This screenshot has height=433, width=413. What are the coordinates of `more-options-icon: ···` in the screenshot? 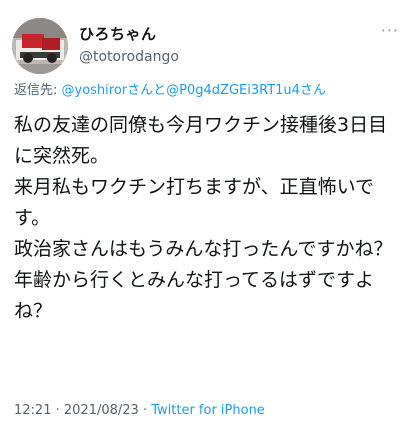 It's located at (390, 31).